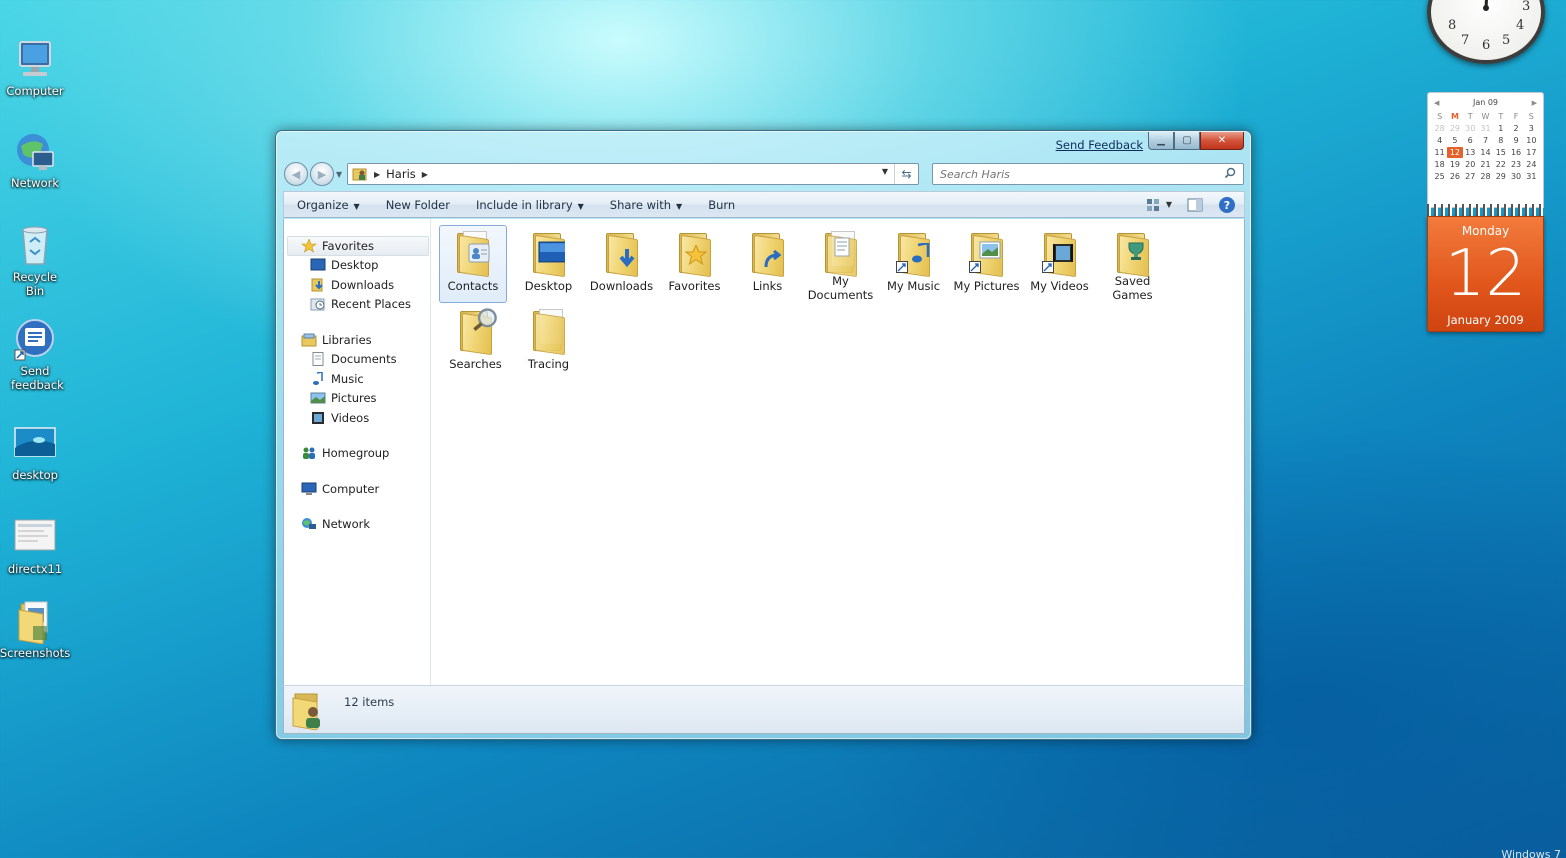  What do you see at coordinates (721, 205) in the screenshot?
I see `burn-button: Burn` at bounding box center [721, 205].